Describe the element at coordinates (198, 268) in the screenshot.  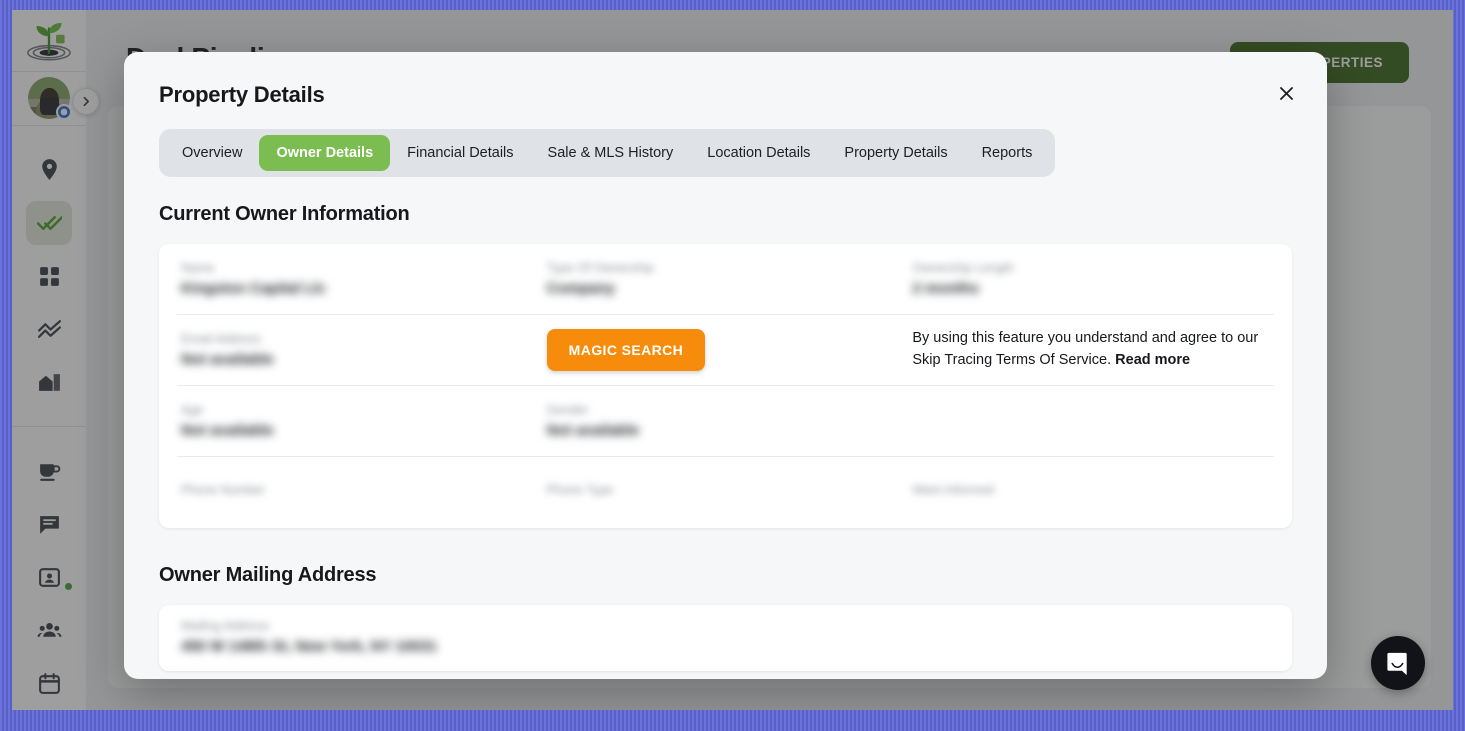
I see `field-label: Name` at that location.